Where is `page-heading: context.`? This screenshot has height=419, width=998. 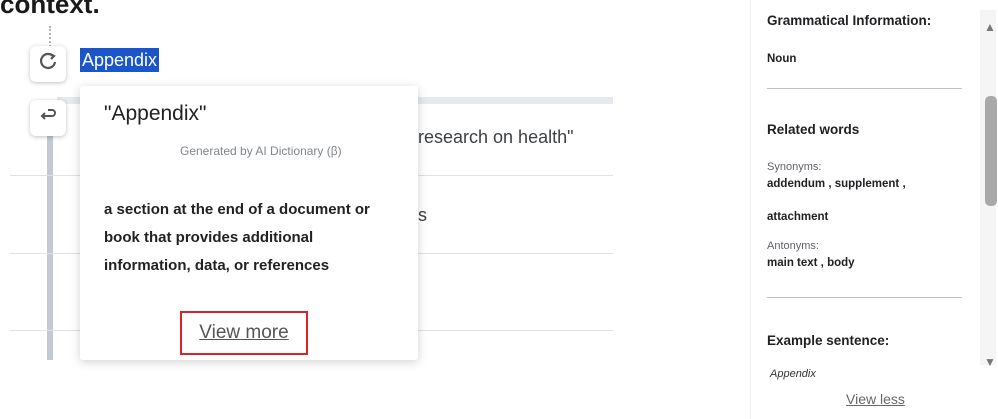
page-heading: context. is located at coordinates (50, 9).